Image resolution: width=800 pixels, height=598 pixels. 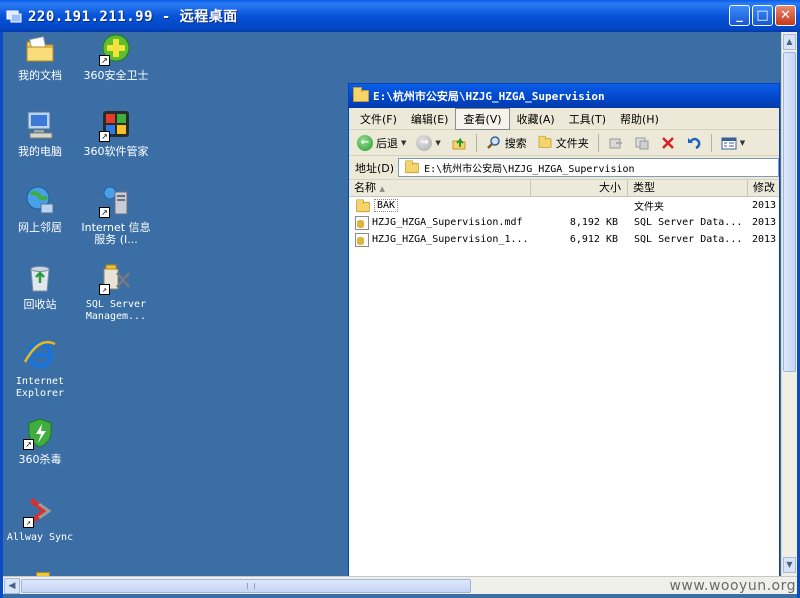 I want to click on address-bar: 地址(D) E:\杭州市公安局\HZJG_HZGA_Supervision, so click(x=564, y=168).